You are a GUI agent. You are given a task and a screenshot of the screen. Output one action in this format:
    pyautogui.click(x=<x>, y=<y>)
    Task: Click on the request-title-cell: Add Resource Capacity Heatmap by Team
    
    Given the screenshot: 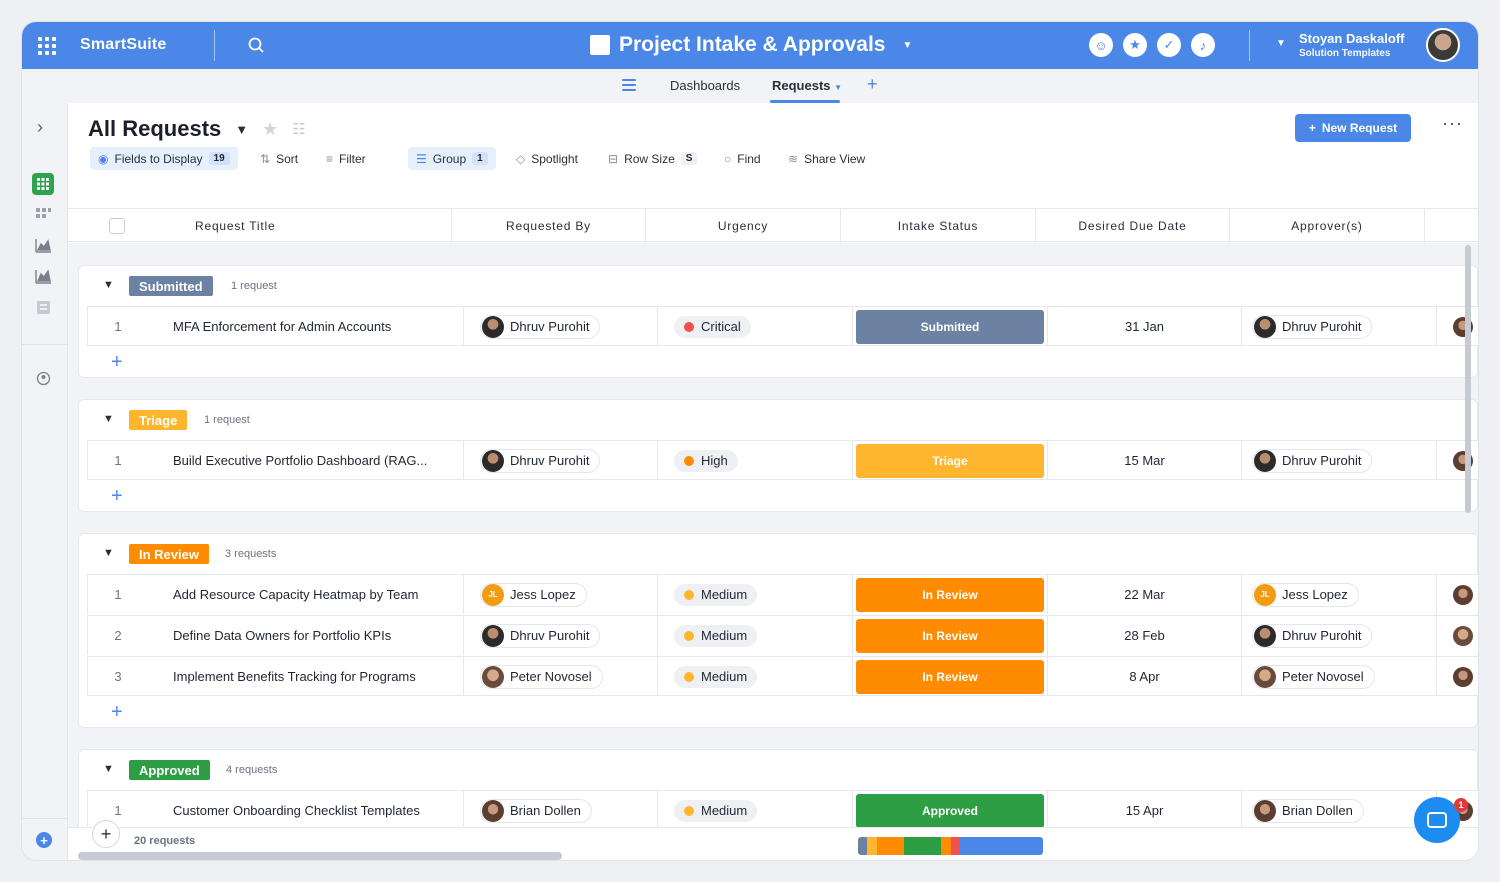 What is the action you would take?
    pyautogui.click(x=306, y=594)
    